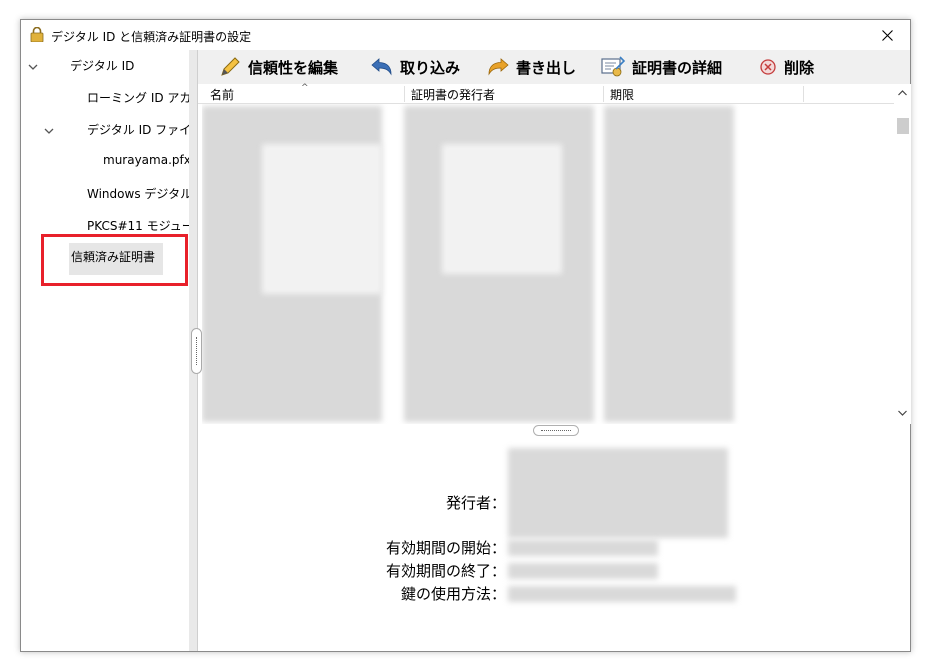 Image resolution: width=932 pixels, height=672 pixels. Describe the element at coordinates (222, 94) in the screenshot. I see `column-header-name: 名前` at that location.